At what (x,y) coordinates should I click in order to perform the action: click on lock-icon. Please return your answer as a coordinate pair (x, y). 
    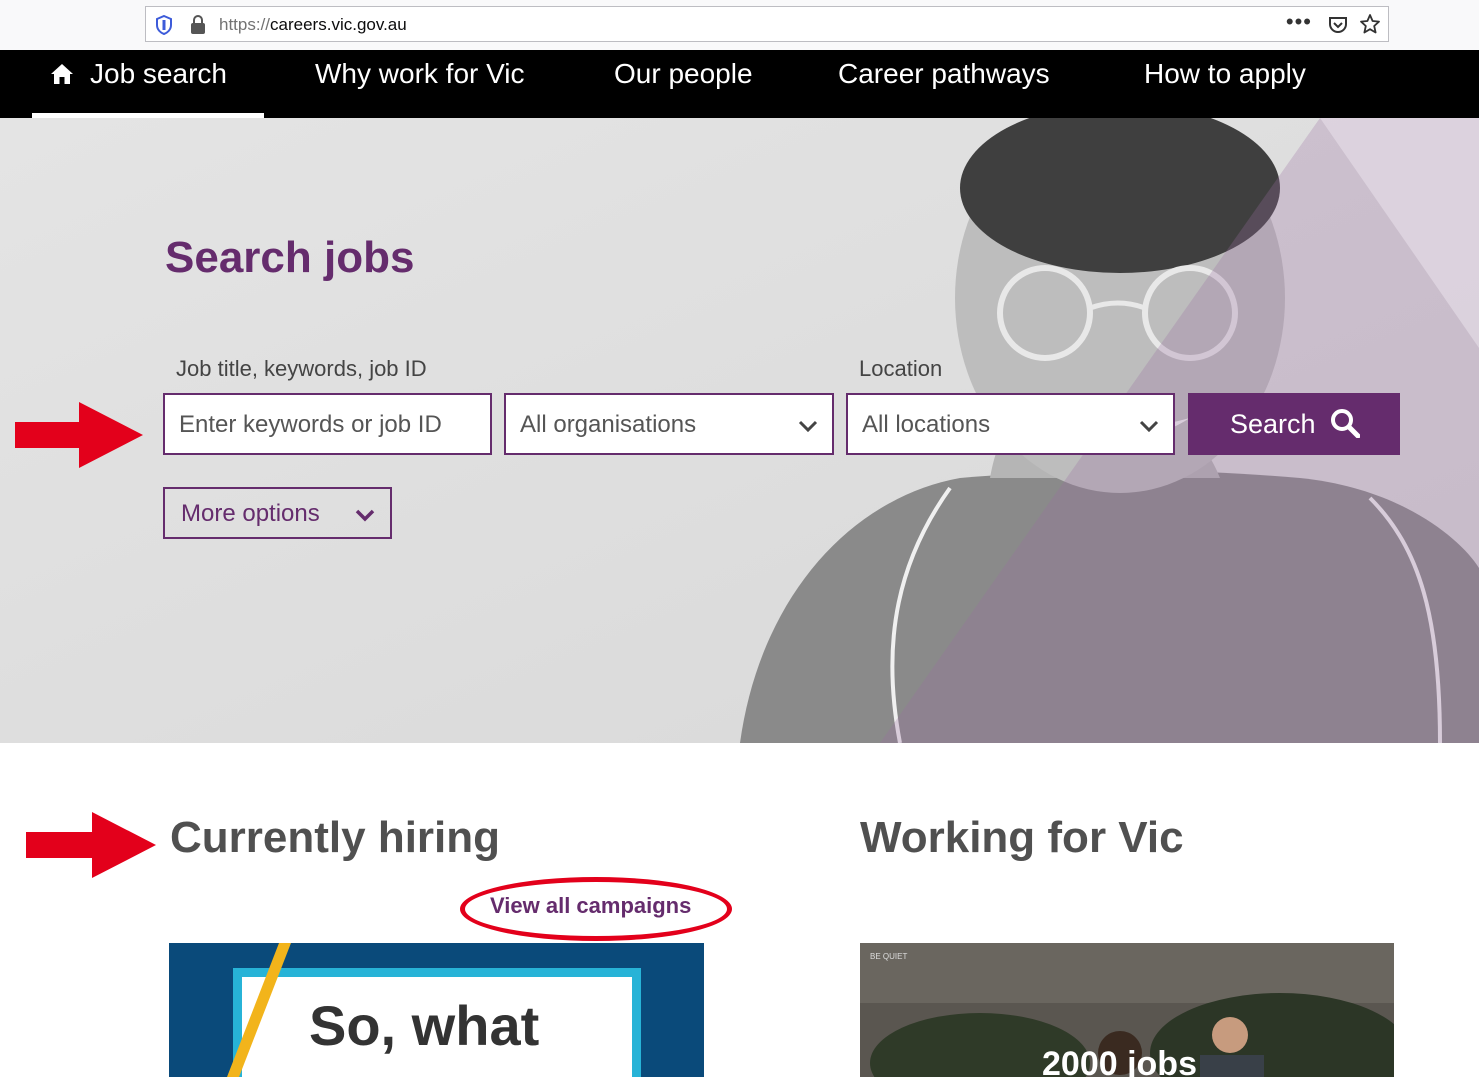
    Looking at the image, I should click on (198, 25).